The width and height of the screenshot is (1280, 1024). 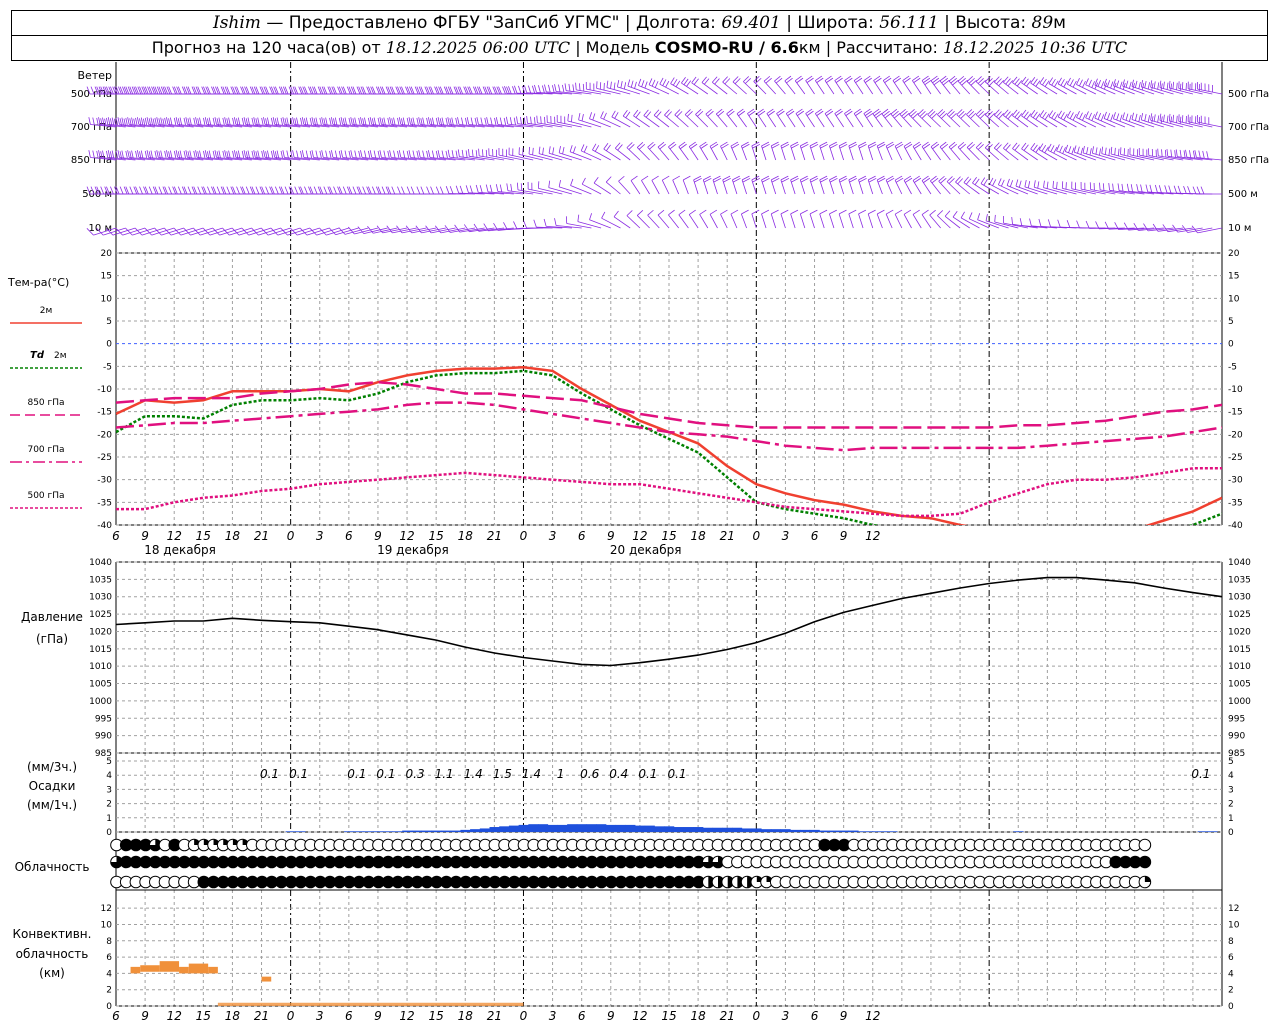 I want to click on temp-tick-left: 5, so click(x=109, y=322).